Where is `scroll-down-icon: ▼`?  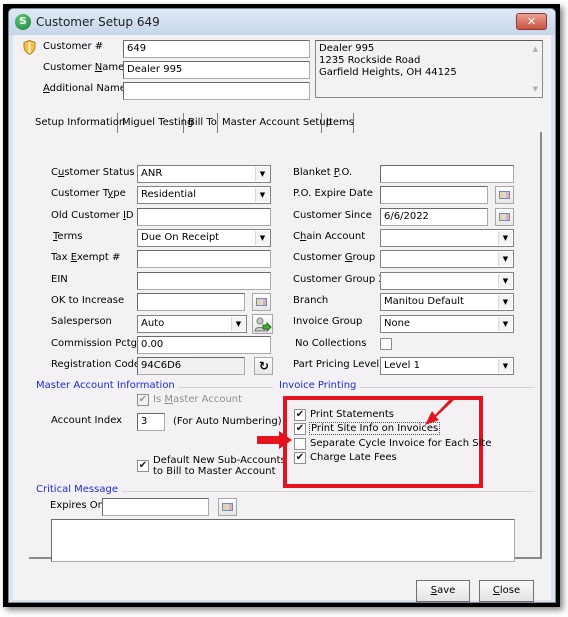 scroll-down-icon: ▼ is located at coordinates (535, 89).